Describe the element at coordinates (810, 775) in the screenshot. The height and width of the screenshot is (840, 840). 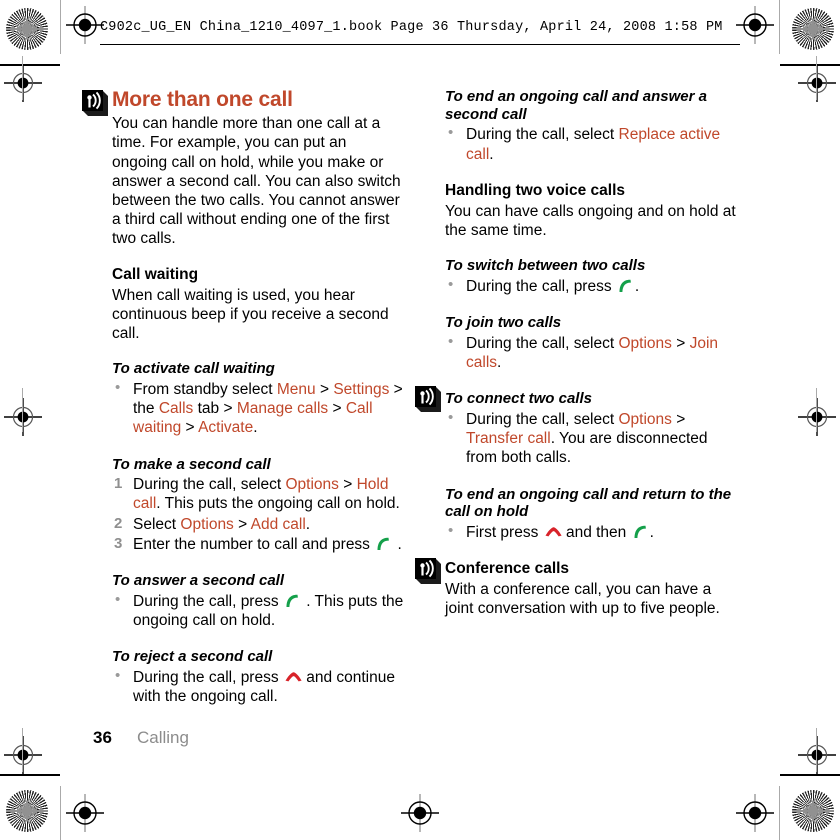
I see `crop-line-bottom-right` at that location.